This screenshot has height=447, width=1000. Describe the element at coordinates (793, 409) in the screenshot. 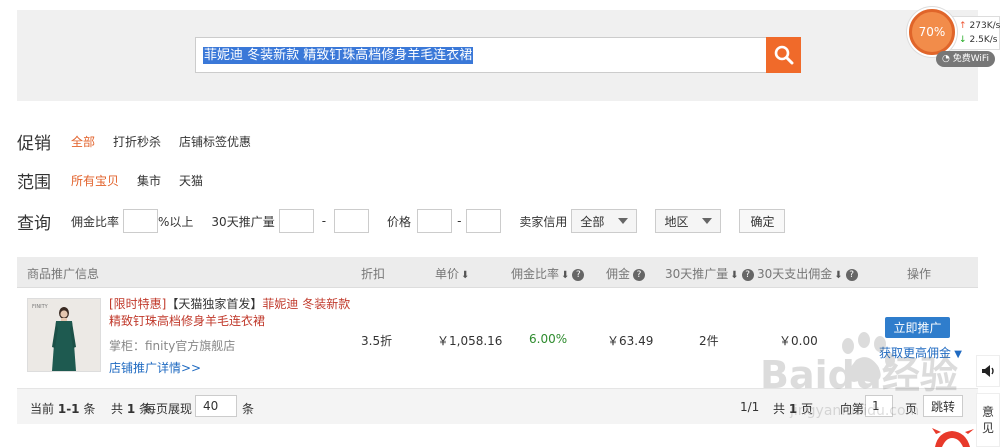

I see `total-pages: 共 1 页` at that location.